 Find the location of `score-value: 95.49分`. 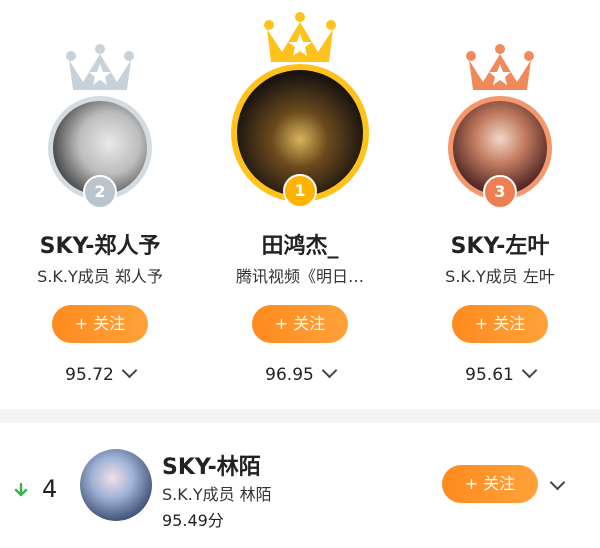

score-value: 95.49分 is located at coordinates (193, 520).